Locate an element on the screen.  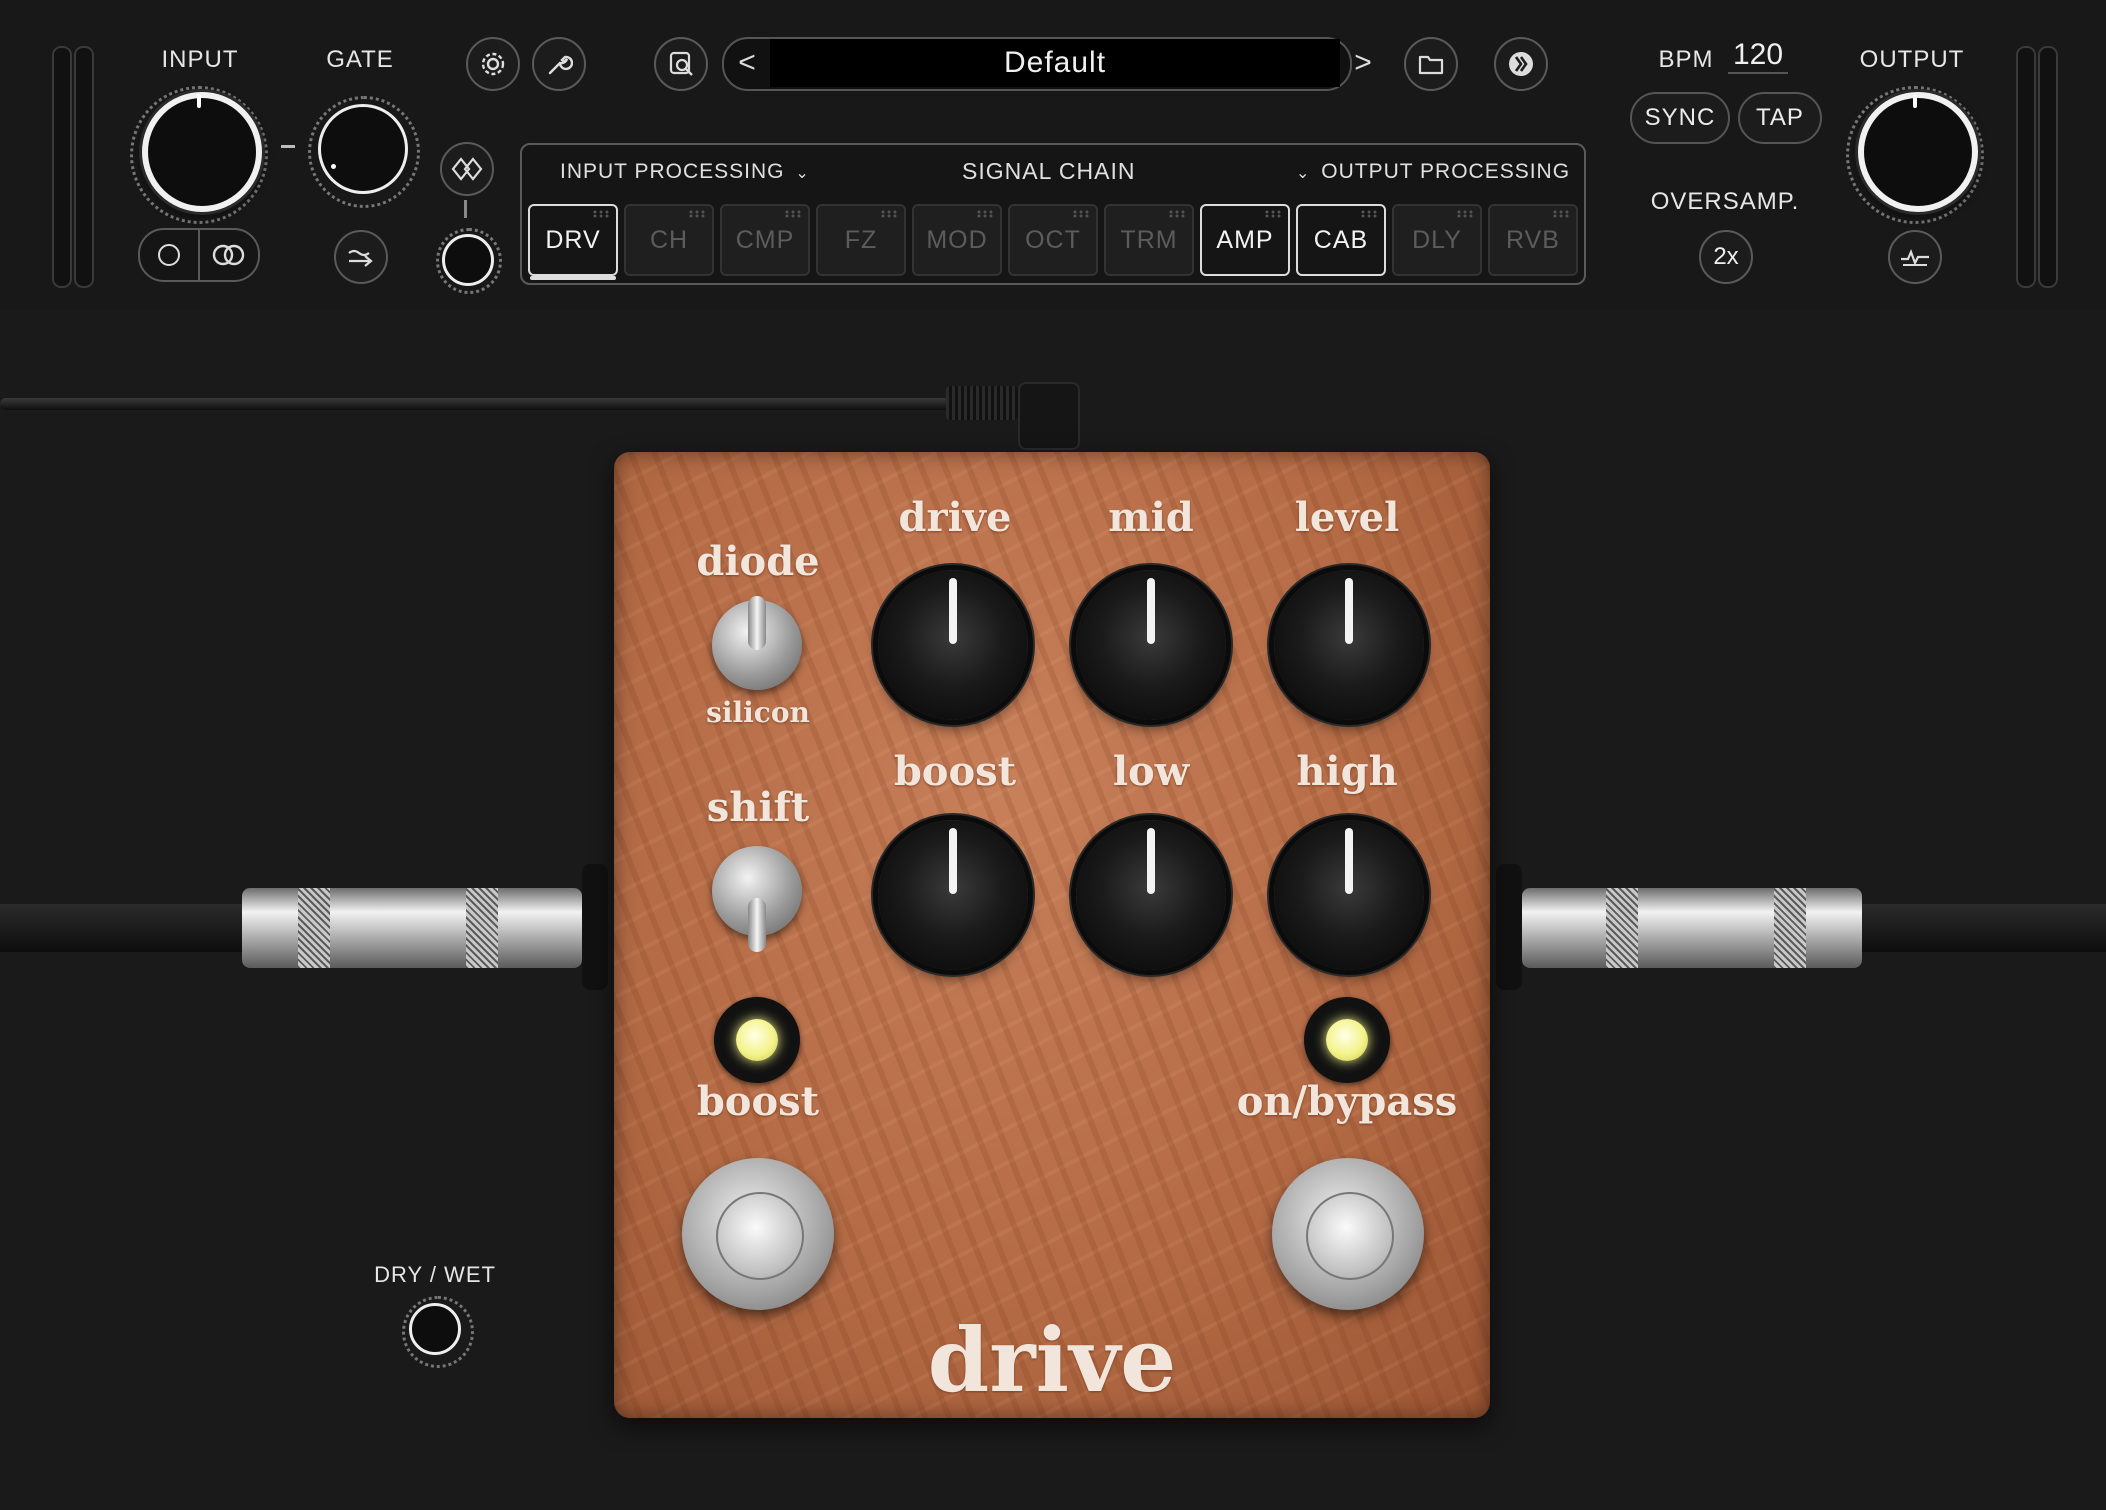
chain-slot-label: CMP is located at coordinates (765, 239).